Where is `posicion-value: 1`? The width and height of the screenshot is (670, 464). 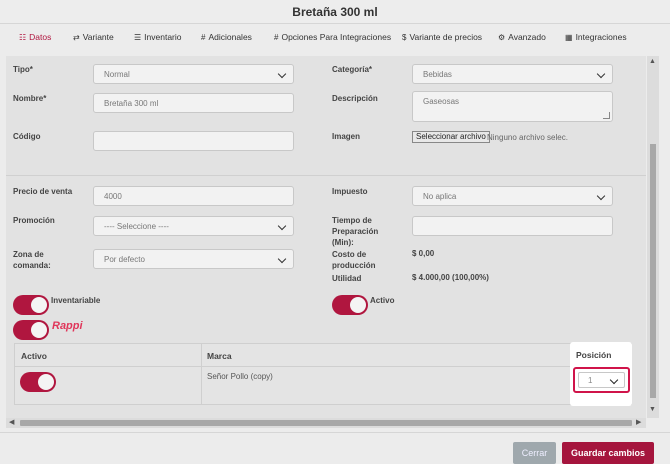
posicion-value: 1 is located at coordinates (590, 380).